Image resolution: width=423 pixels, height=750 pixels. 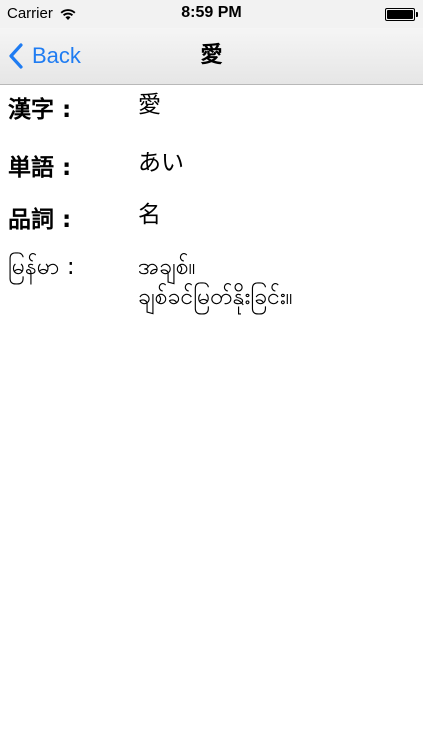 I want to click on status-bar: Carrier 8:59 PM, so click(x=211, y=14).